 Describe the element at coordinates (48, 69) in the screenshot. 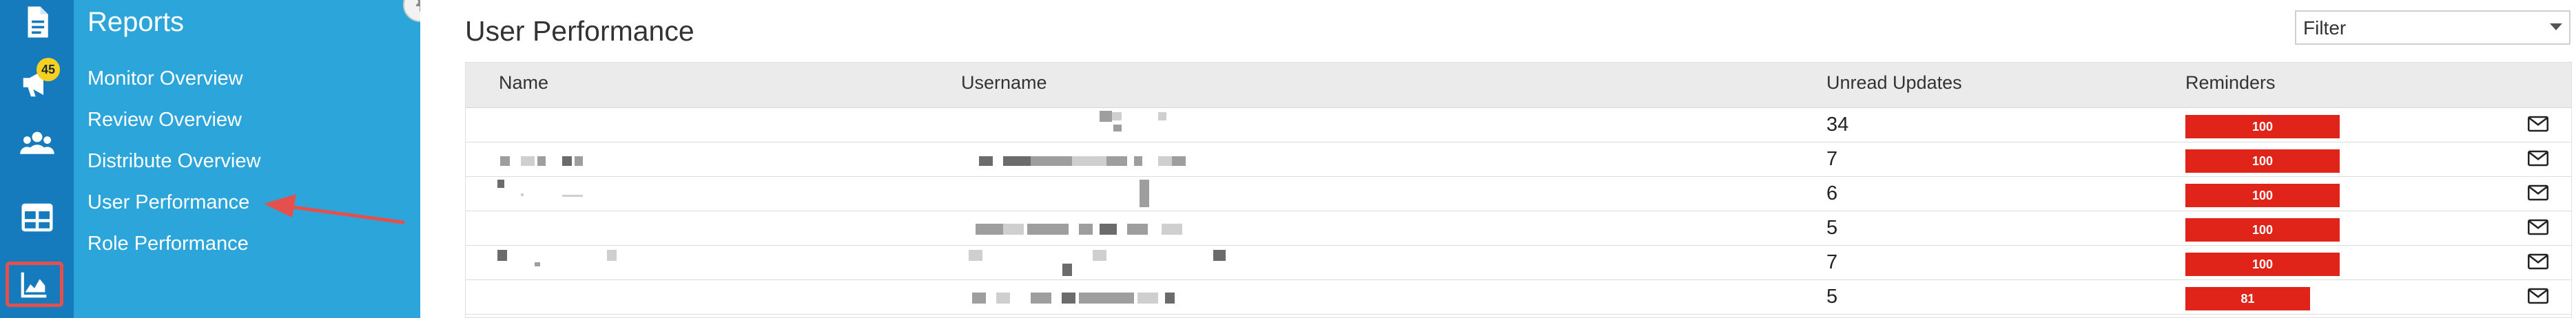

I see `notification-badge: 45` at that location.